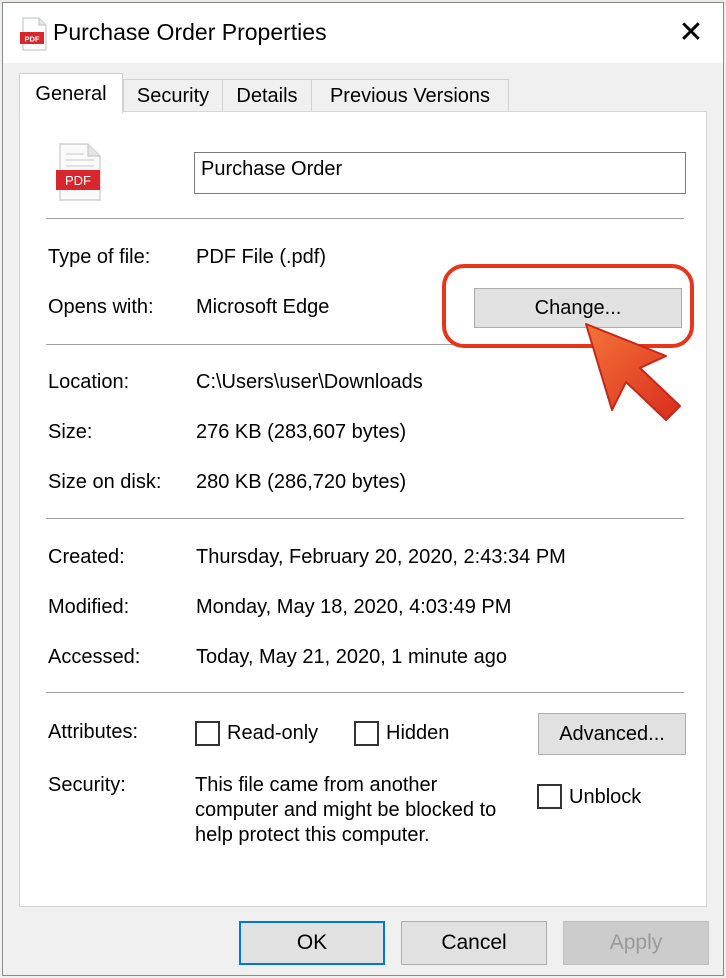 This screenshot has width=726, height=978. I want to click on type-value: PDF File (.pdf), so click(261, 257).